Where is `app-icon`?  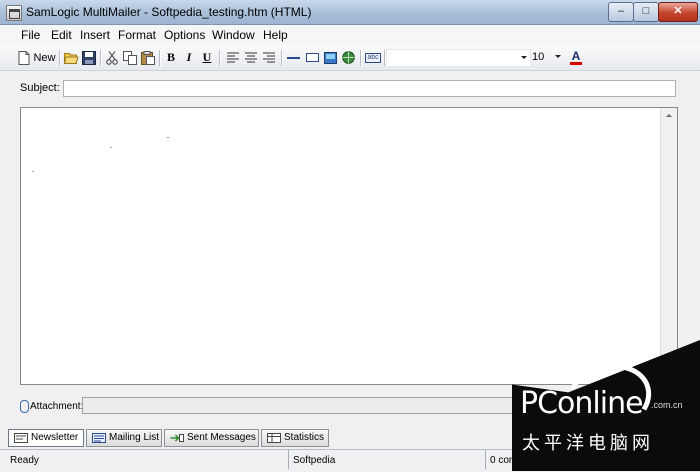
app-icon is located at coordinates (14, 13).